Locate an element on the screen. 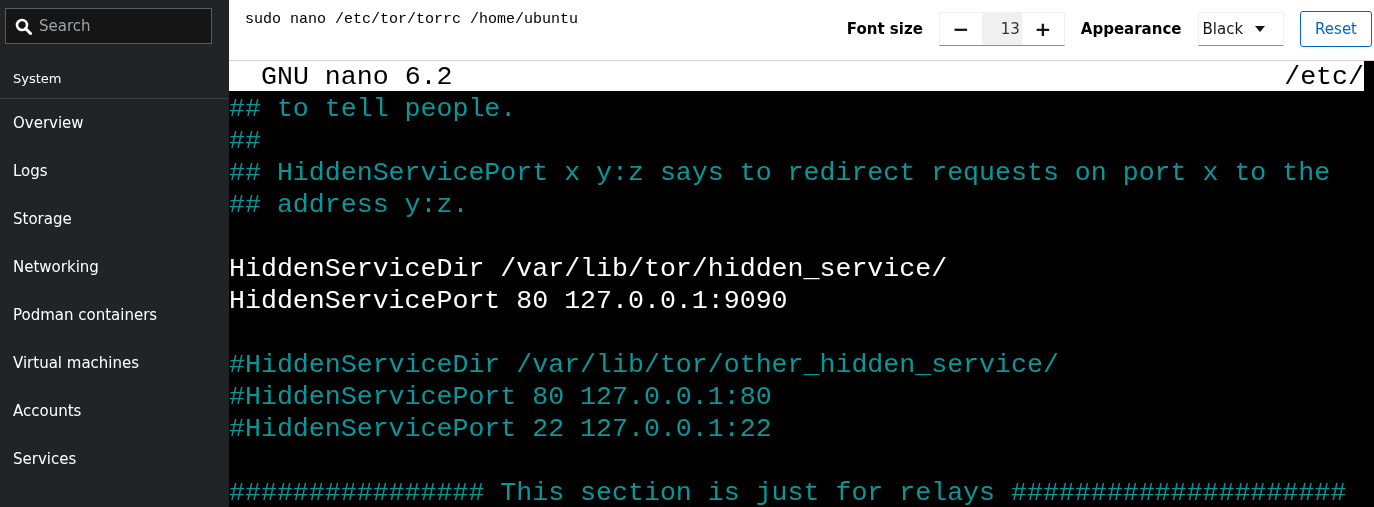 This screenshot has height=507, width=1374. appearance-select: Black is located at coordinates (1241, 29).